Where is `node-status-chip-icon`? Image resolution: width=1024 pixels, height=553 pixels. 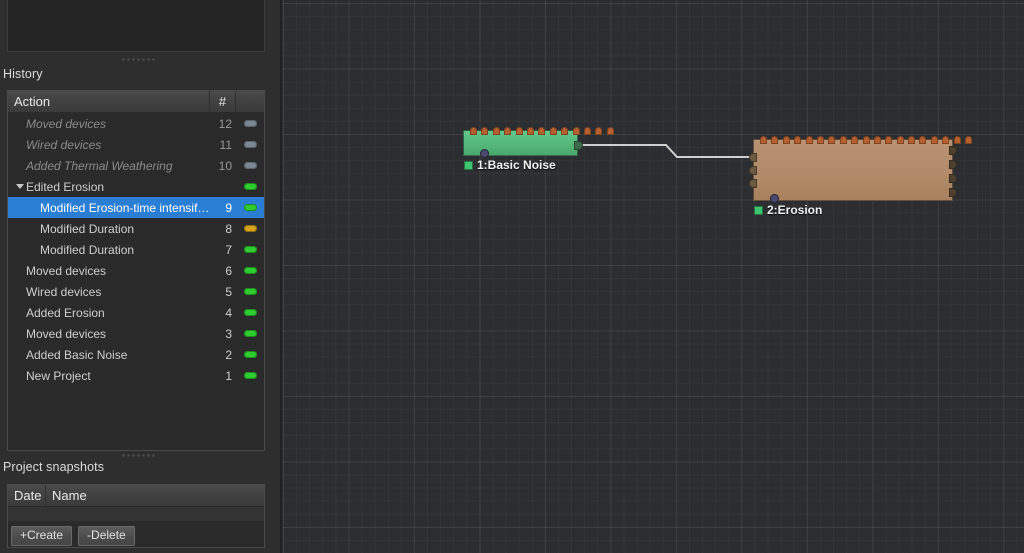
node-status-chip-icon is located at coordinates (468, 165).